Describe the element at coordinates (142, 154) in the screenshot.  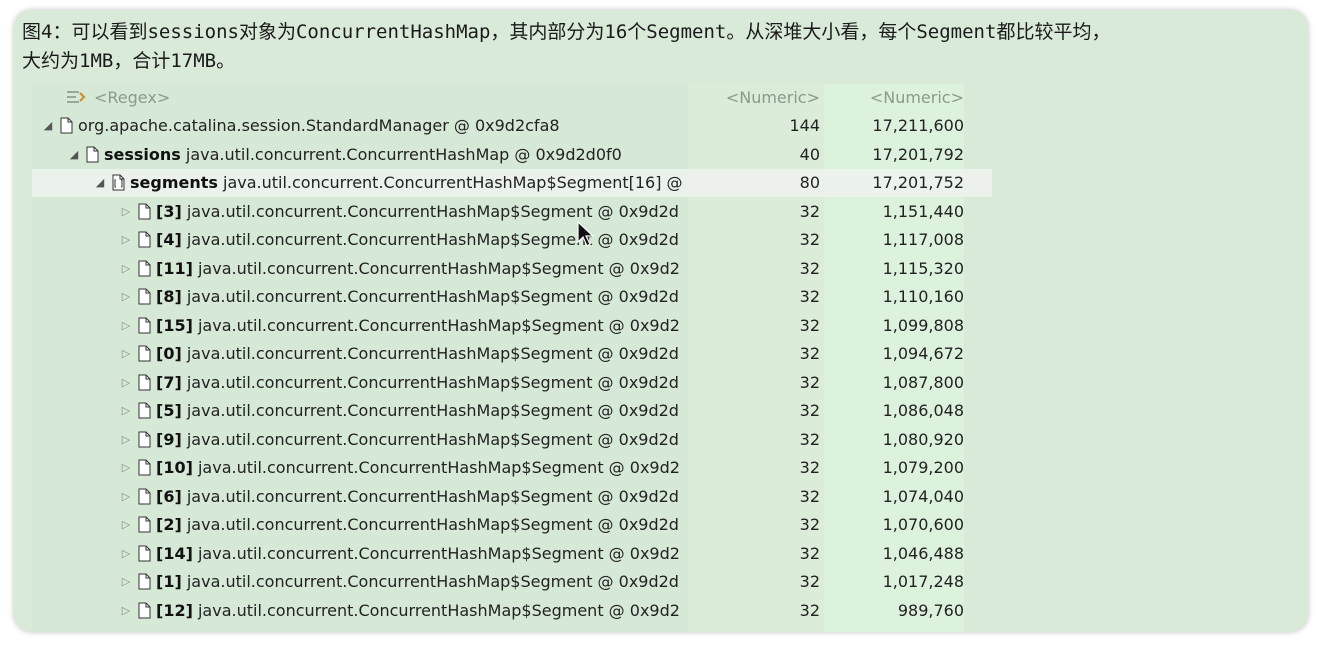
I see `field-label: sessions` at that location.